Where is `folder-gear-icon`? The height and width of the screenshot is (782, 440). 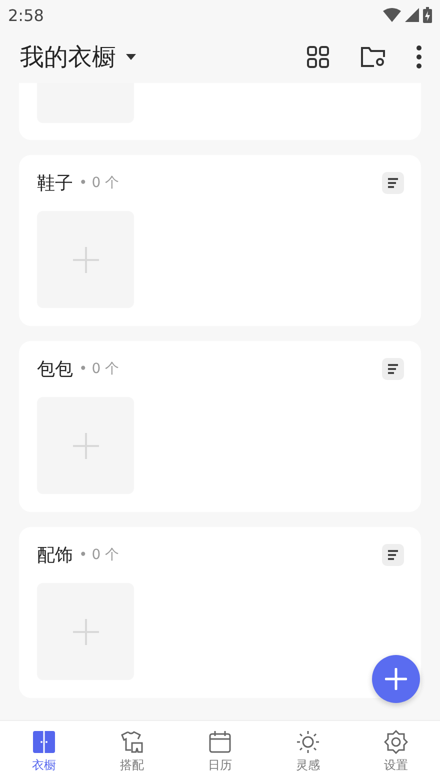 folder-gear-icon is located at coordinates (373, 57).